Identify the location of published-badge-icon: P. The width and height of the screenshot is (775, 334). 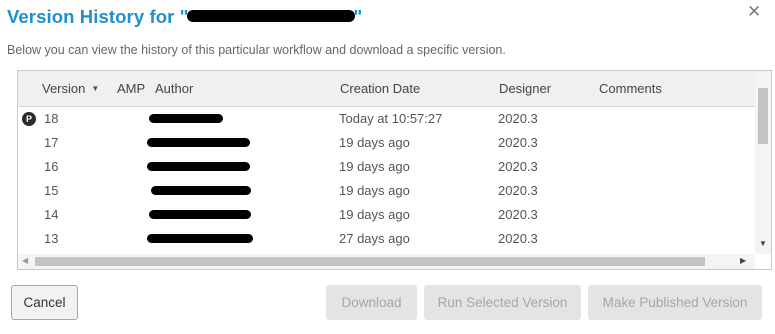
(29, 119).